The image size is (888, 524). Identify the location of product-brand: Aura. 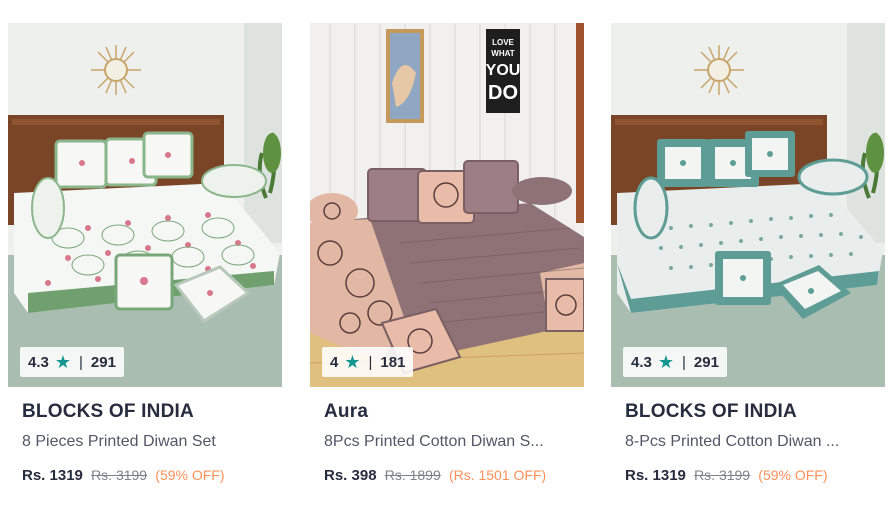
(346, 411).